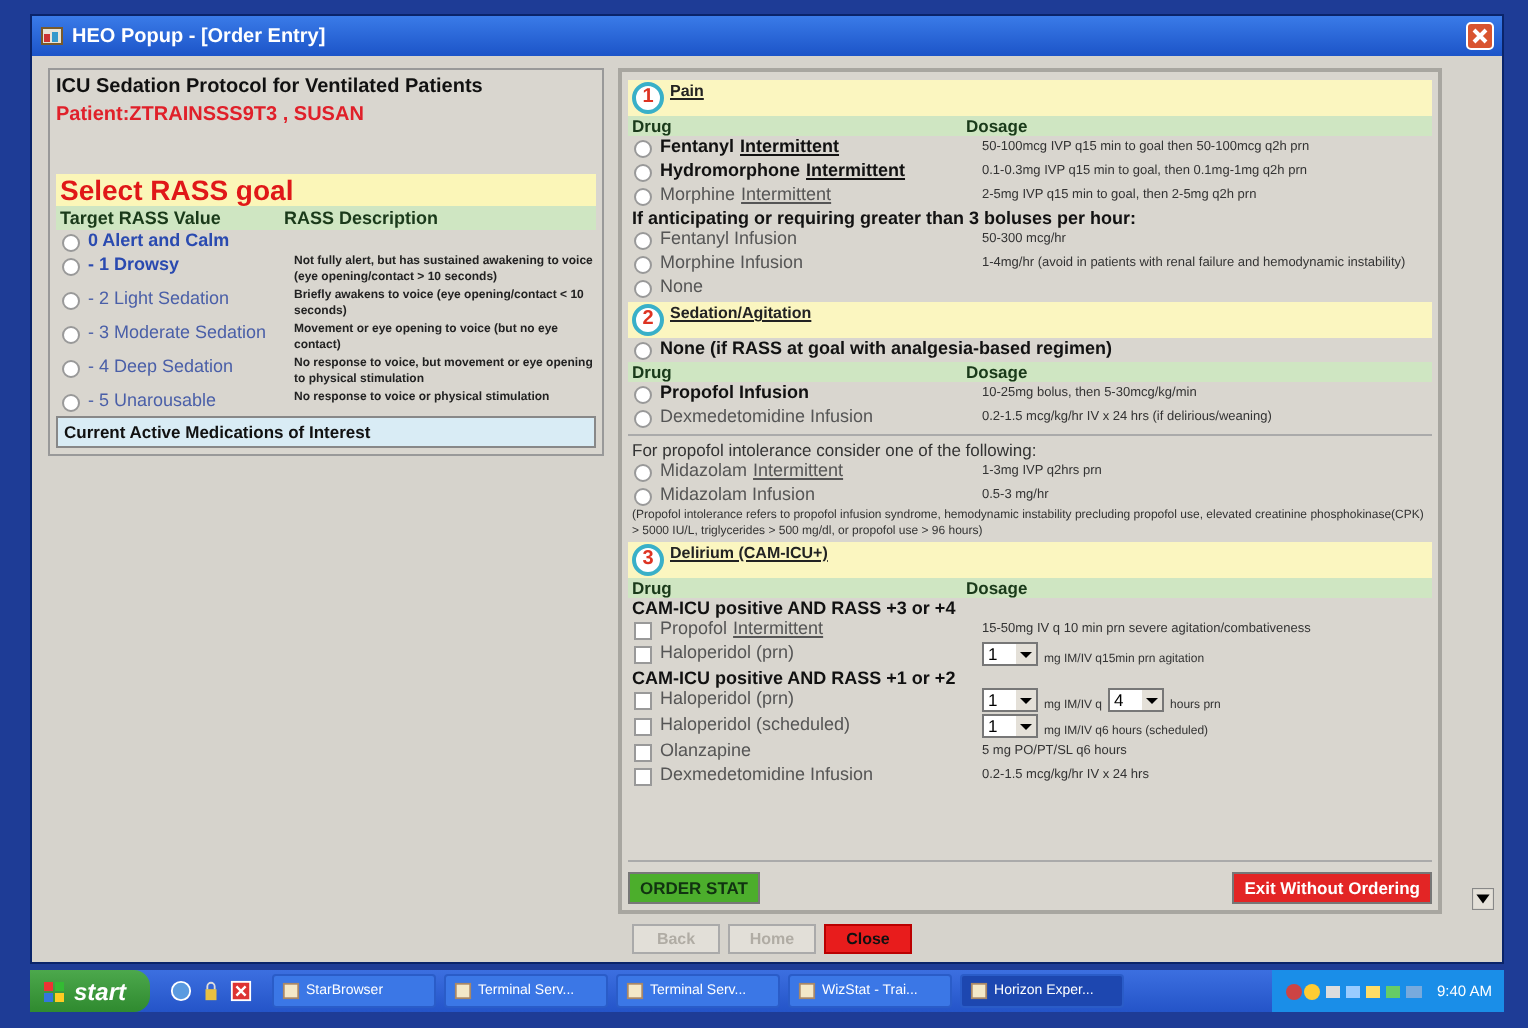 Image resolution: width=1528 pixels, height=1028 pixels. Describe the element at coordinates (682, 286) in the screenshot. I see `drug-name: None` at that location.